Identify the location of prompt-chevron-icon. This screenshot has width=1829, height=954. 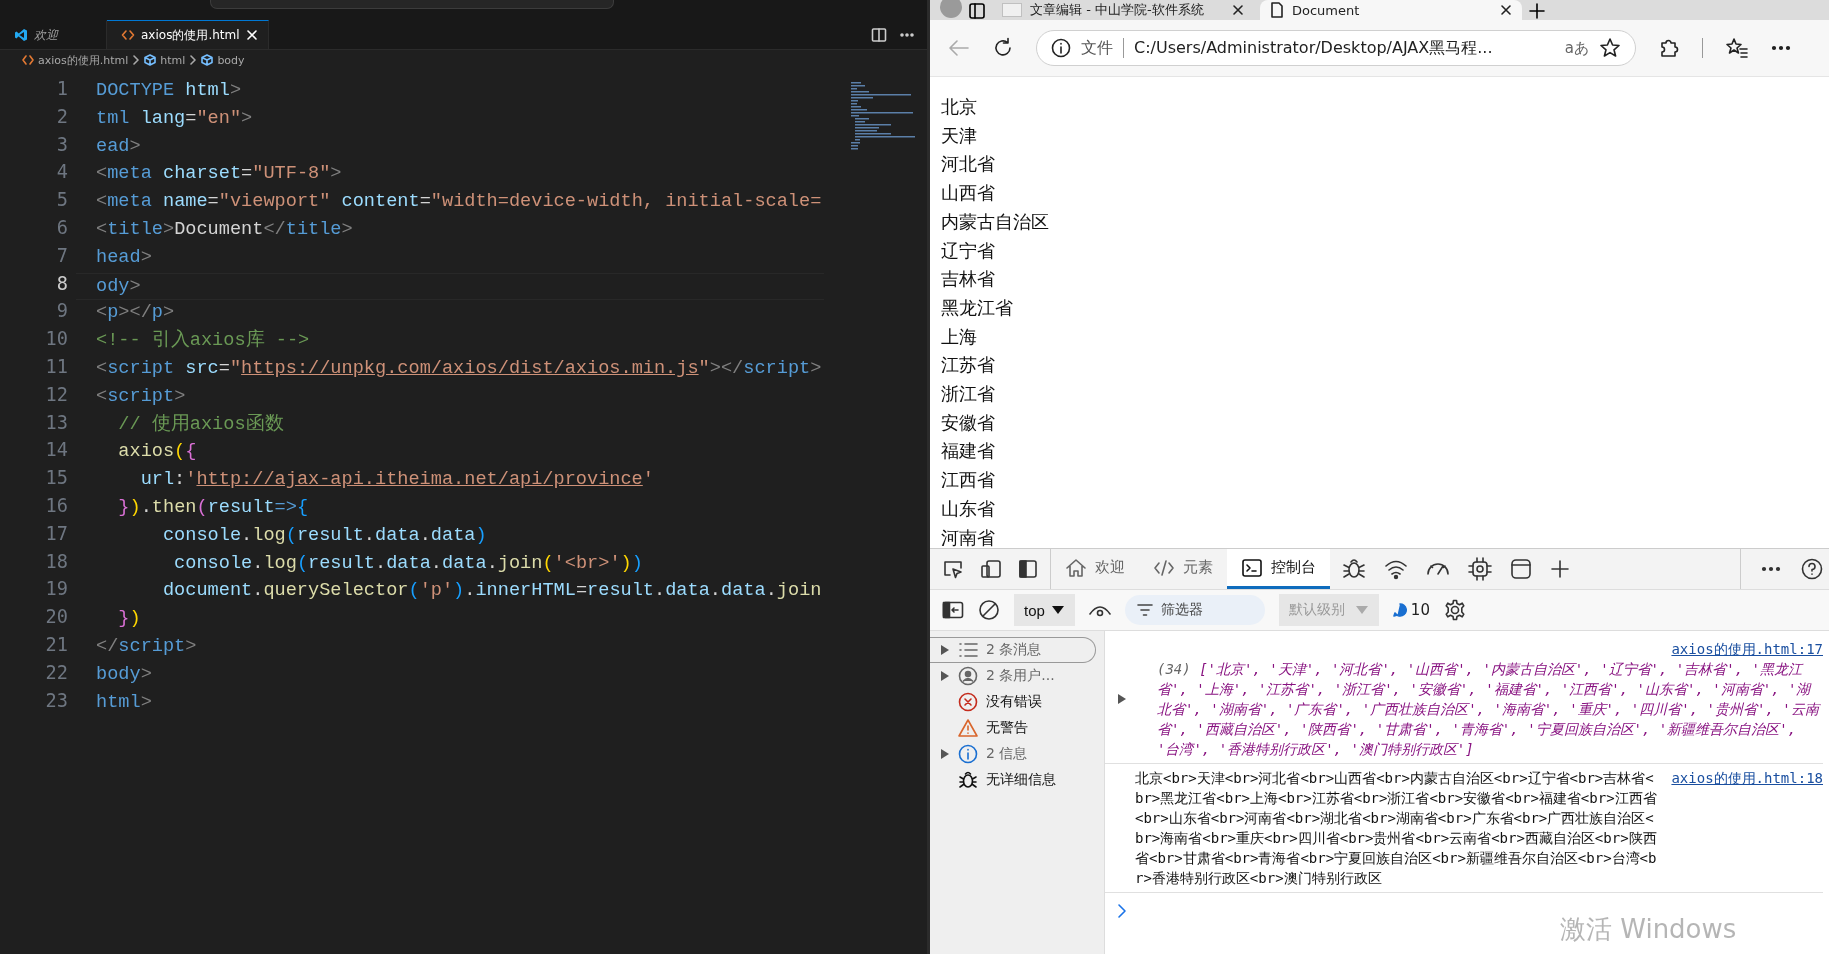
(1122, 911).